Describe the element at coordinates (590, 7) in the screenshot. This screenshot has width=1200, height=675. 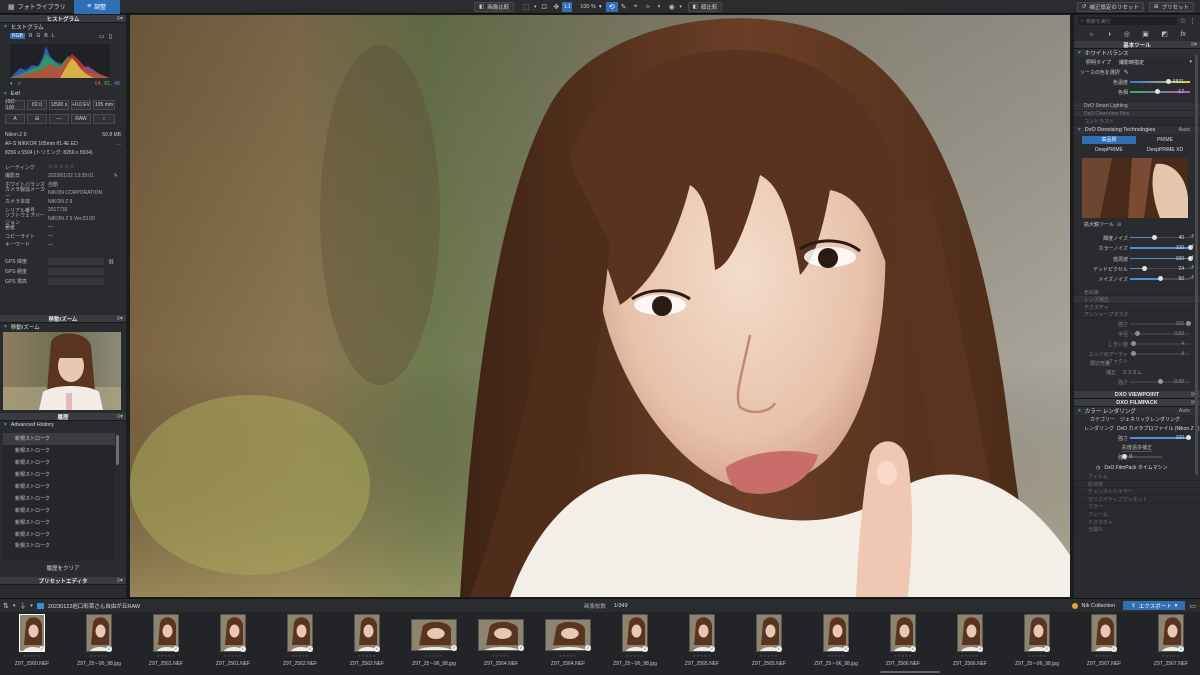
I see `zoom-select: 100 % ▾` at that location.